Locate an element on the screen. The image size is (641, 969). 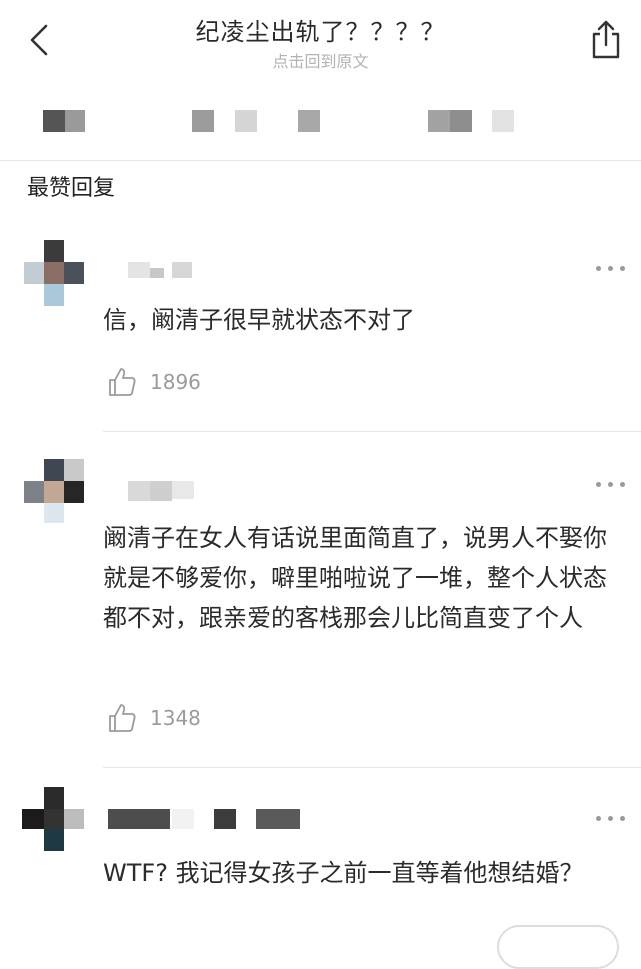
back-to-original-link: 点击回到原文 is located at coordinates (320, 60).